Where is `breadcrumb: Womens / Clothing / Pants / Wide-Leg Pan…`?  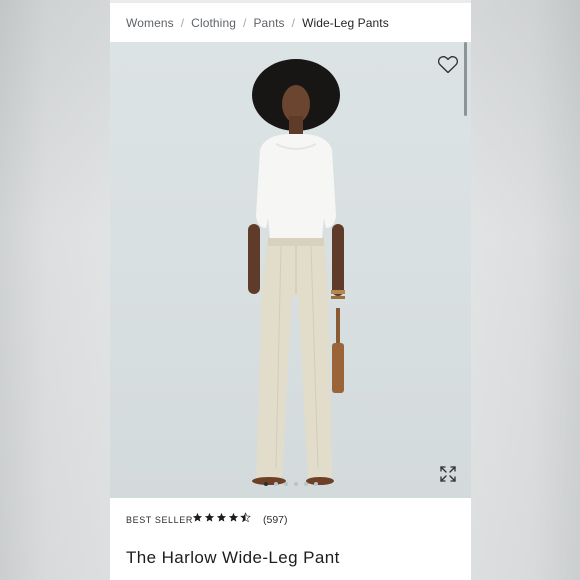 breadcrumb: Womens / Clothing / Pants / Wide-Leg Pan… is located at coordinates (257, 23).